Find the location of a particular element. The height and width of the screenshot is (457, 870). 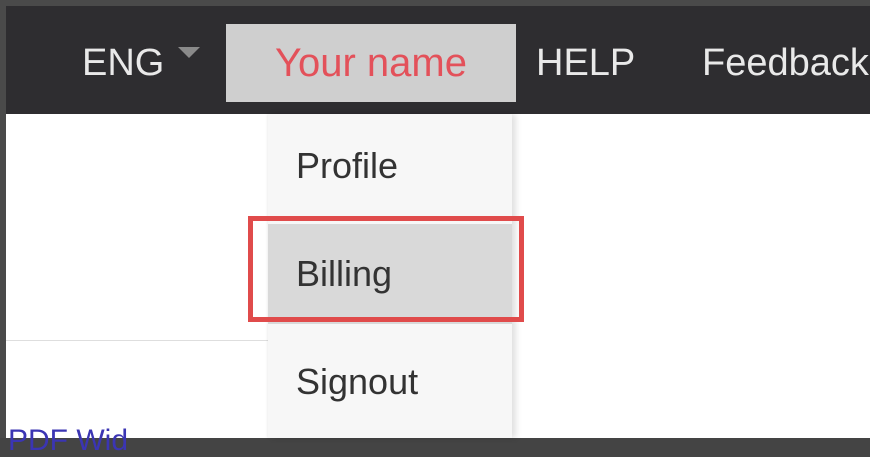

menu-item-billing: Billing is located at coordinates (390, 274).